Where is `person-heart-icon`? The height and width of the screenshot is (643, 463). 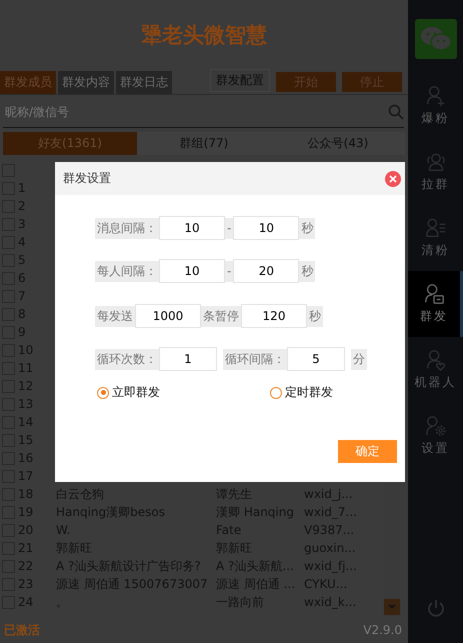 person-heart-icon is located at coordinates (435, 360).